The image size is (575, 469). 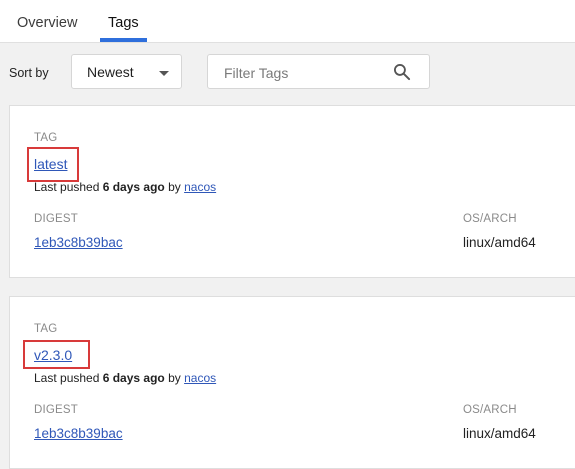 I want to click on filter-tags-input, so click(x=304, y=73).